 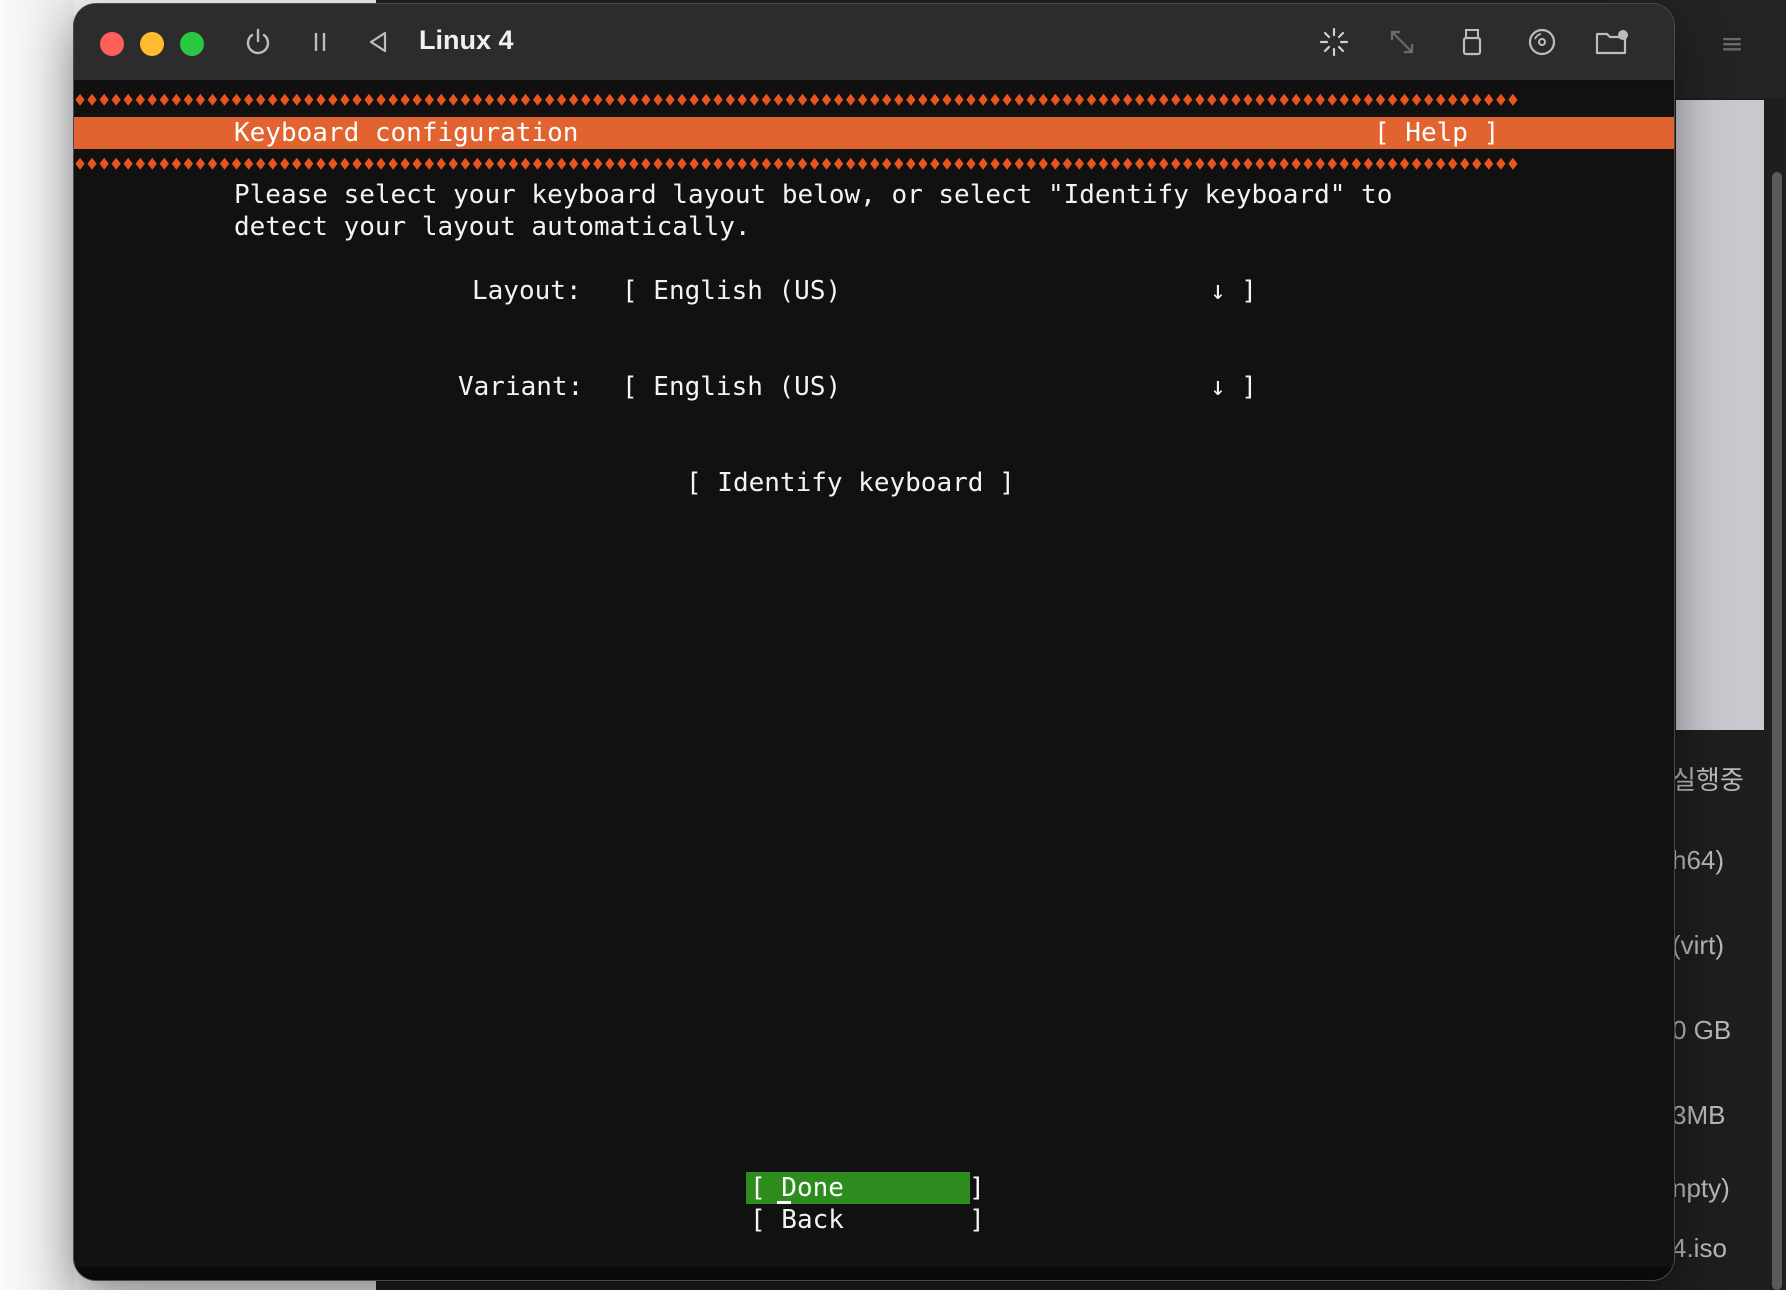 What do you see at coordinates (492, 227) in the screenshot?
I see `intro-text-line-2: detect your layout automatically.` at bounding box center [492, 227].